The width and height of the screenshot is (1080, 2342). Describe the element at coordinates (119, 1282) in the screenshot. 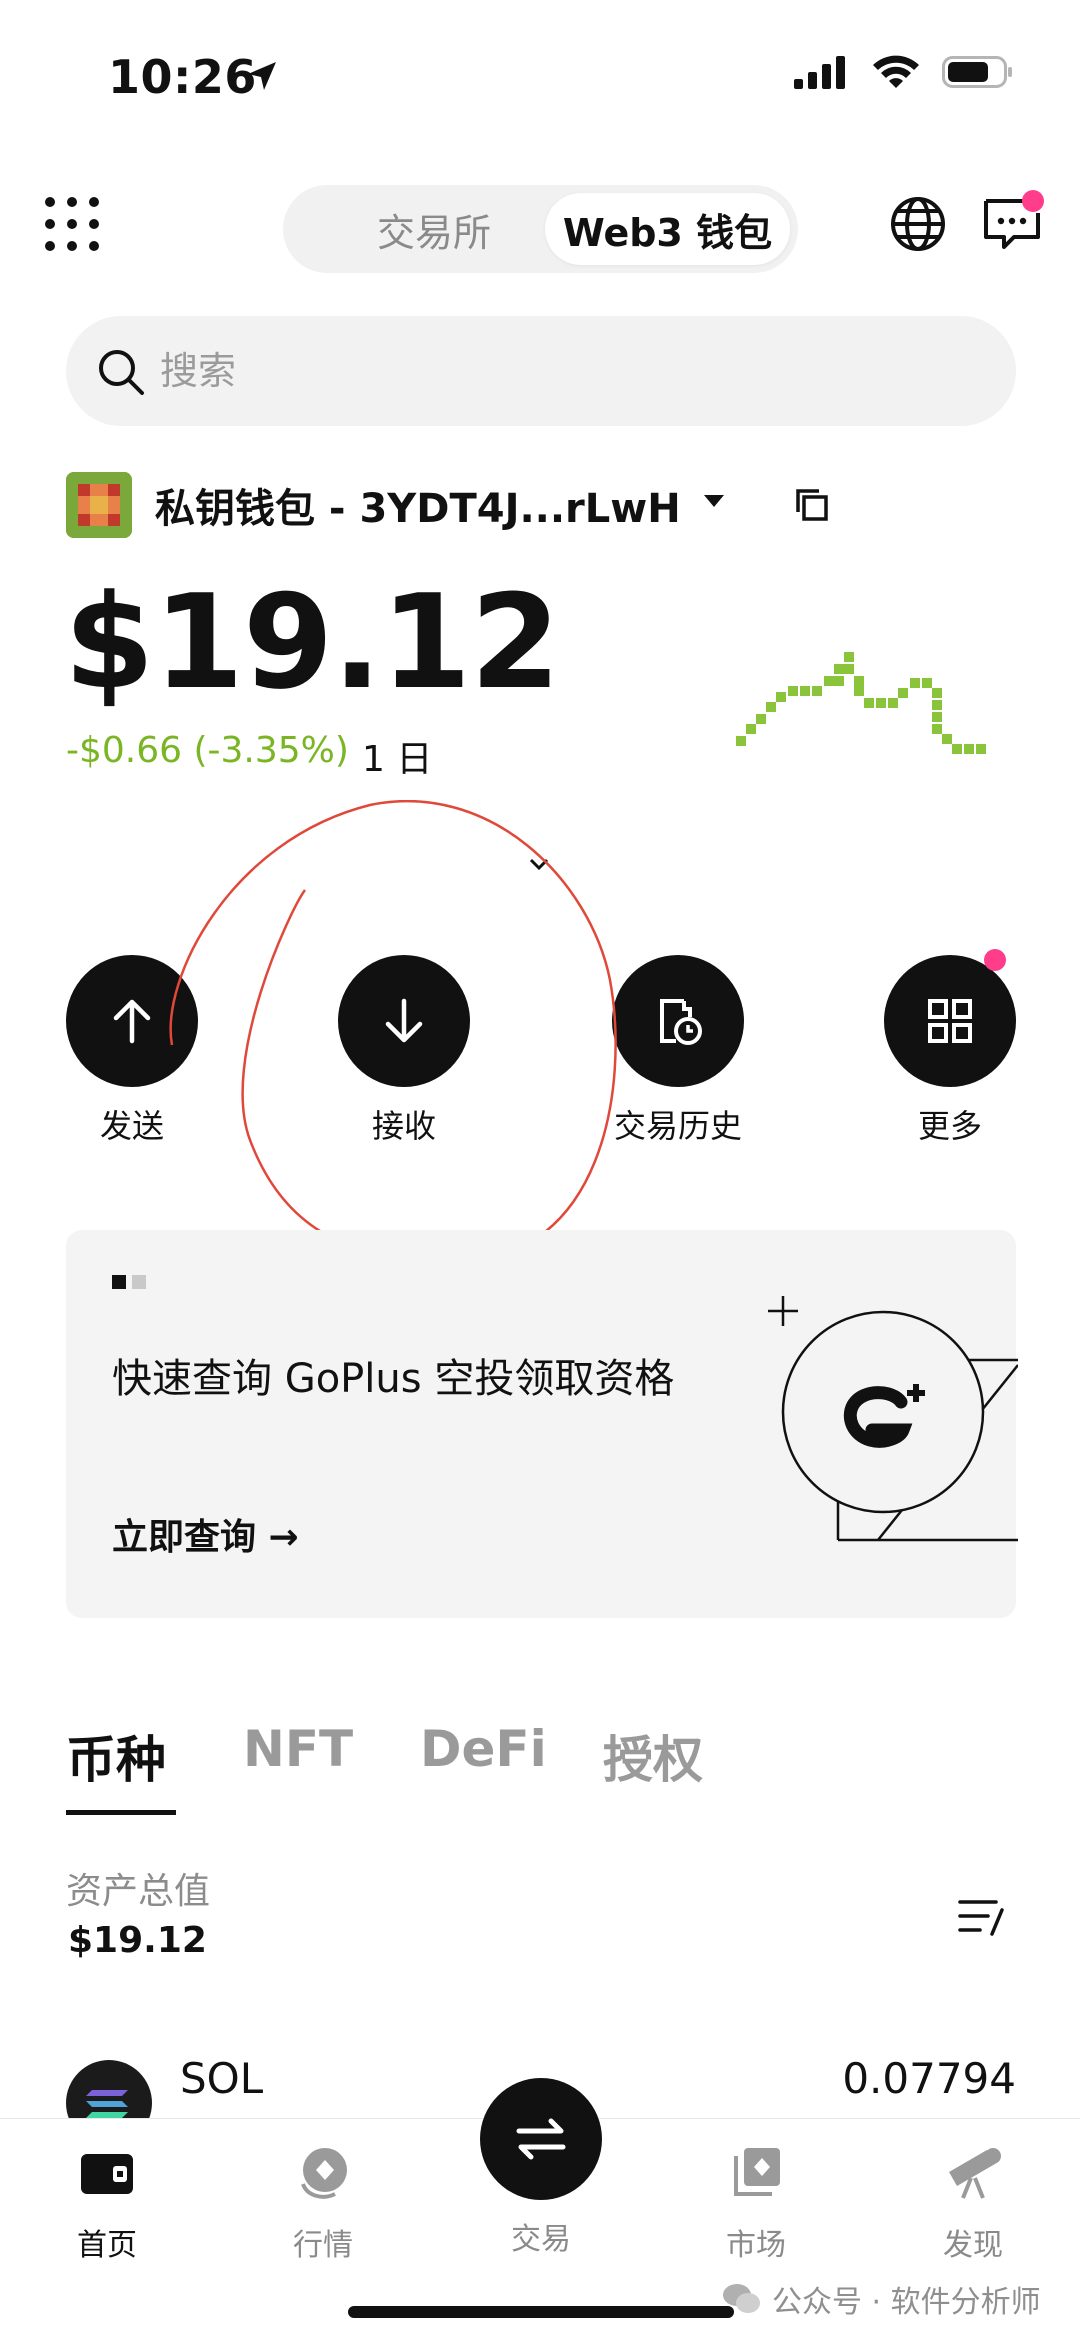

I see `pager-dot-active` at that location.